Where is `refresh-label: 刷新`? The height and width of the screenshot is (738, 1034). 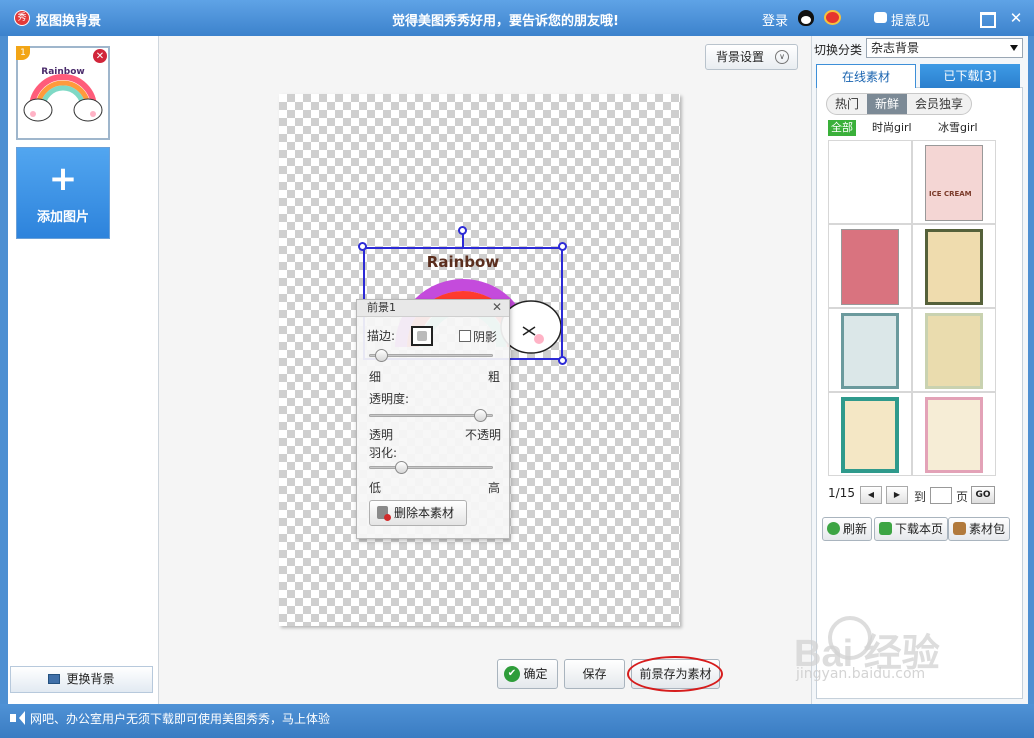
refresh-label: 刷新 is located at coordinates (855, 529).